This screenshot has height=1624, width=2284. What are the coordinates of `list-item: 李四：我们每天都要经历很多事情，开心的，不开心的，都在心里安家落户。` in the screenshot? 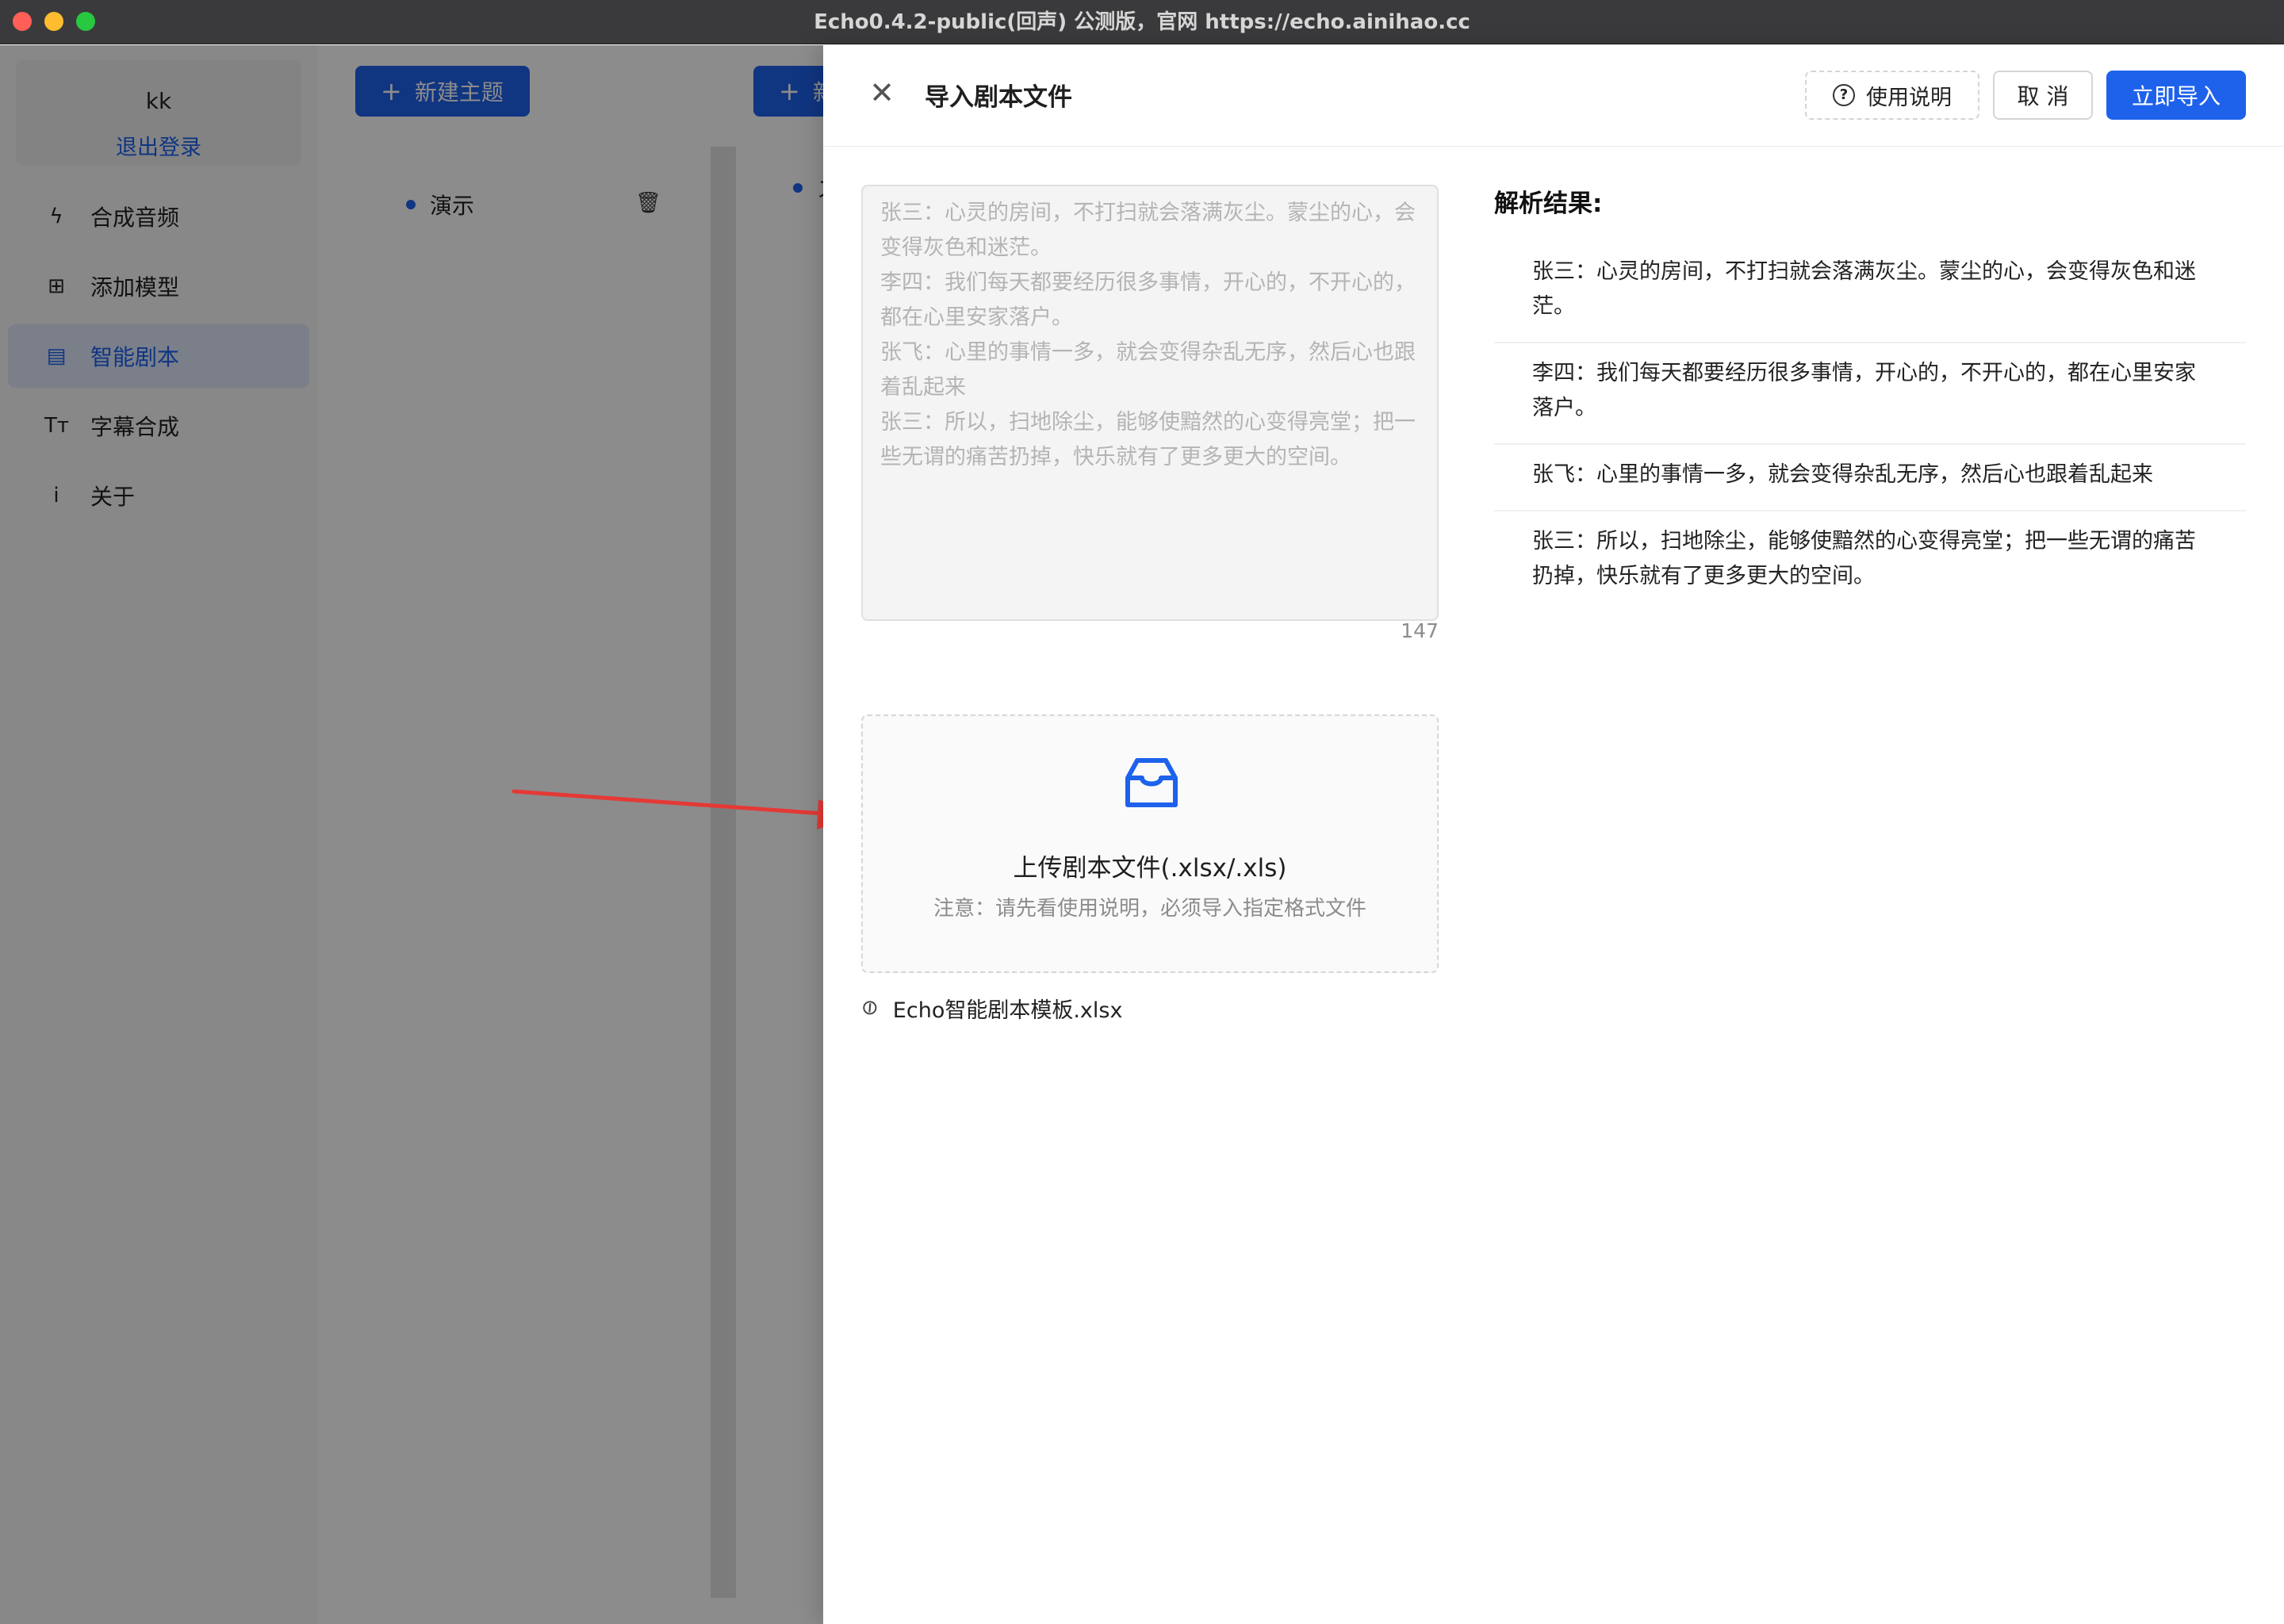 It's located at (1870, 394).